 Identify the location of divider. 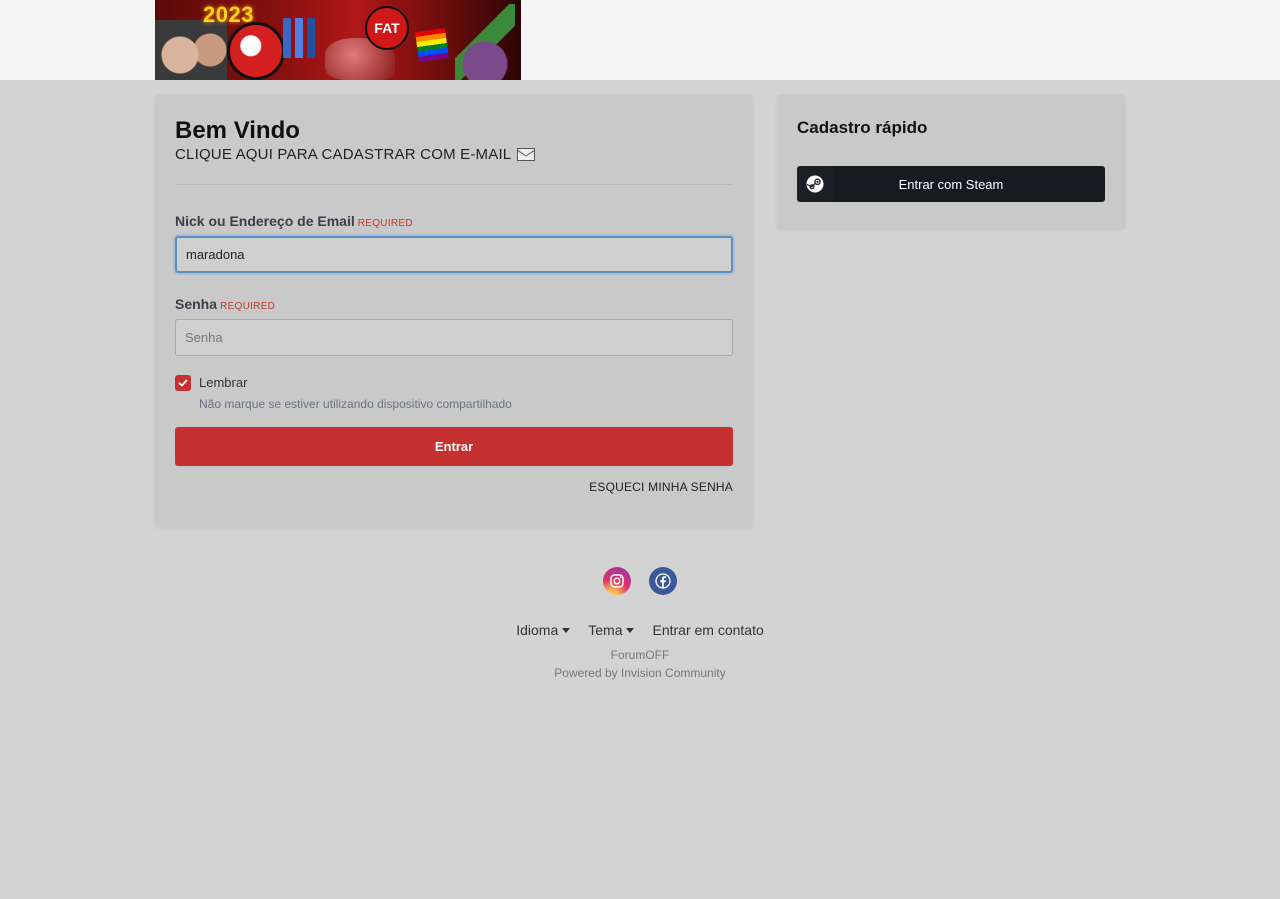
(454, 184).